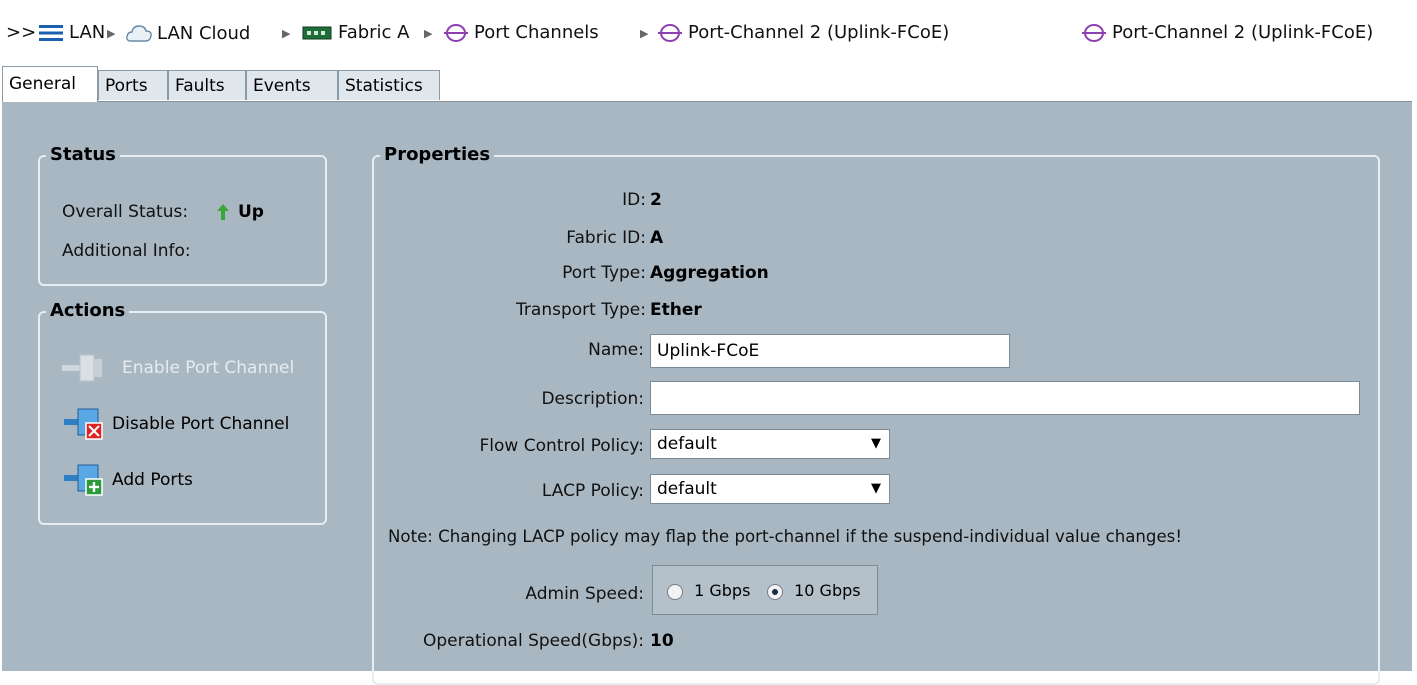 Image resolution: width=1417 pixels, height=685 pixels. Describe the element at coordinates (1005, 398) in the screenshot. I see `description-field` at that location.